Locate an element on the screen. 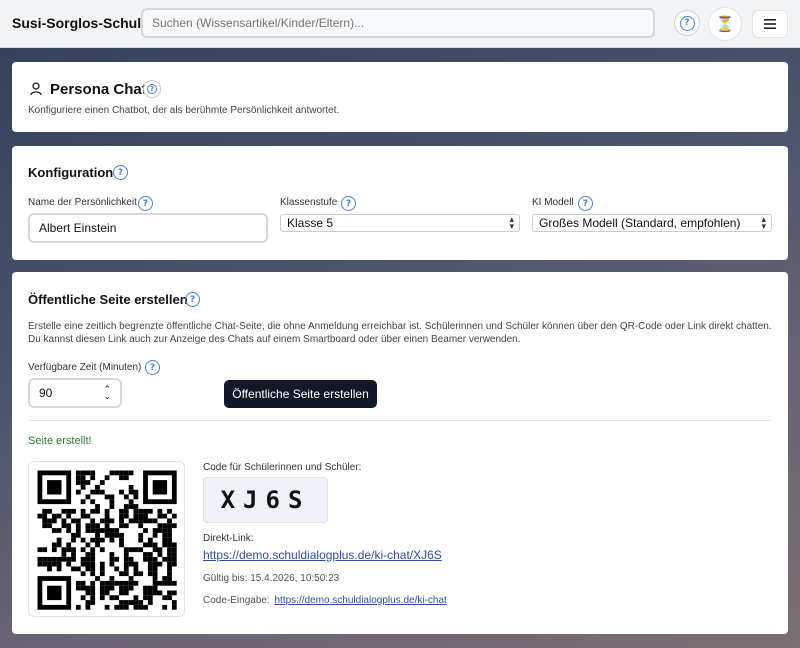 This screenshot has height=648, width=800. success-message: Seite erstellt! is located at coordinates (60, 441).